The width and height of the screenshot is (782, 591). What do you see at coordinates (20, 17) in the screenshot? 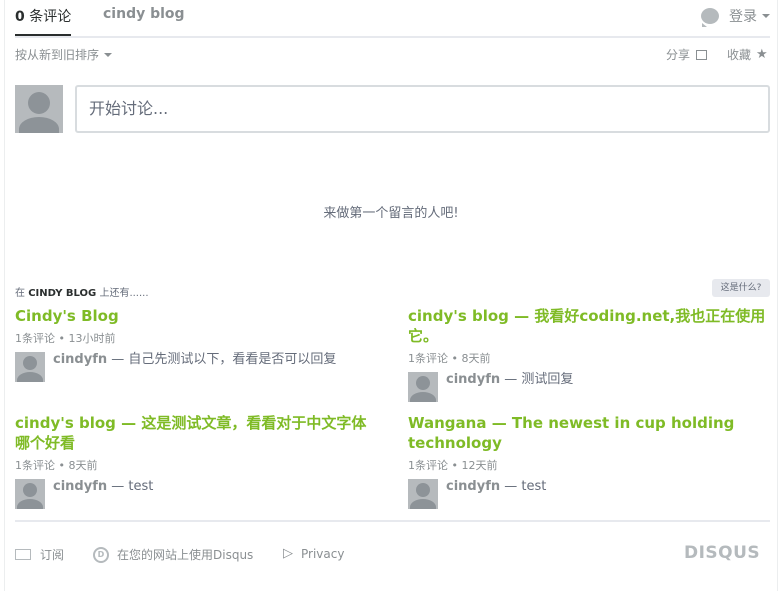
I see `comment-count-number: 0` at bounding box center [20, 17].